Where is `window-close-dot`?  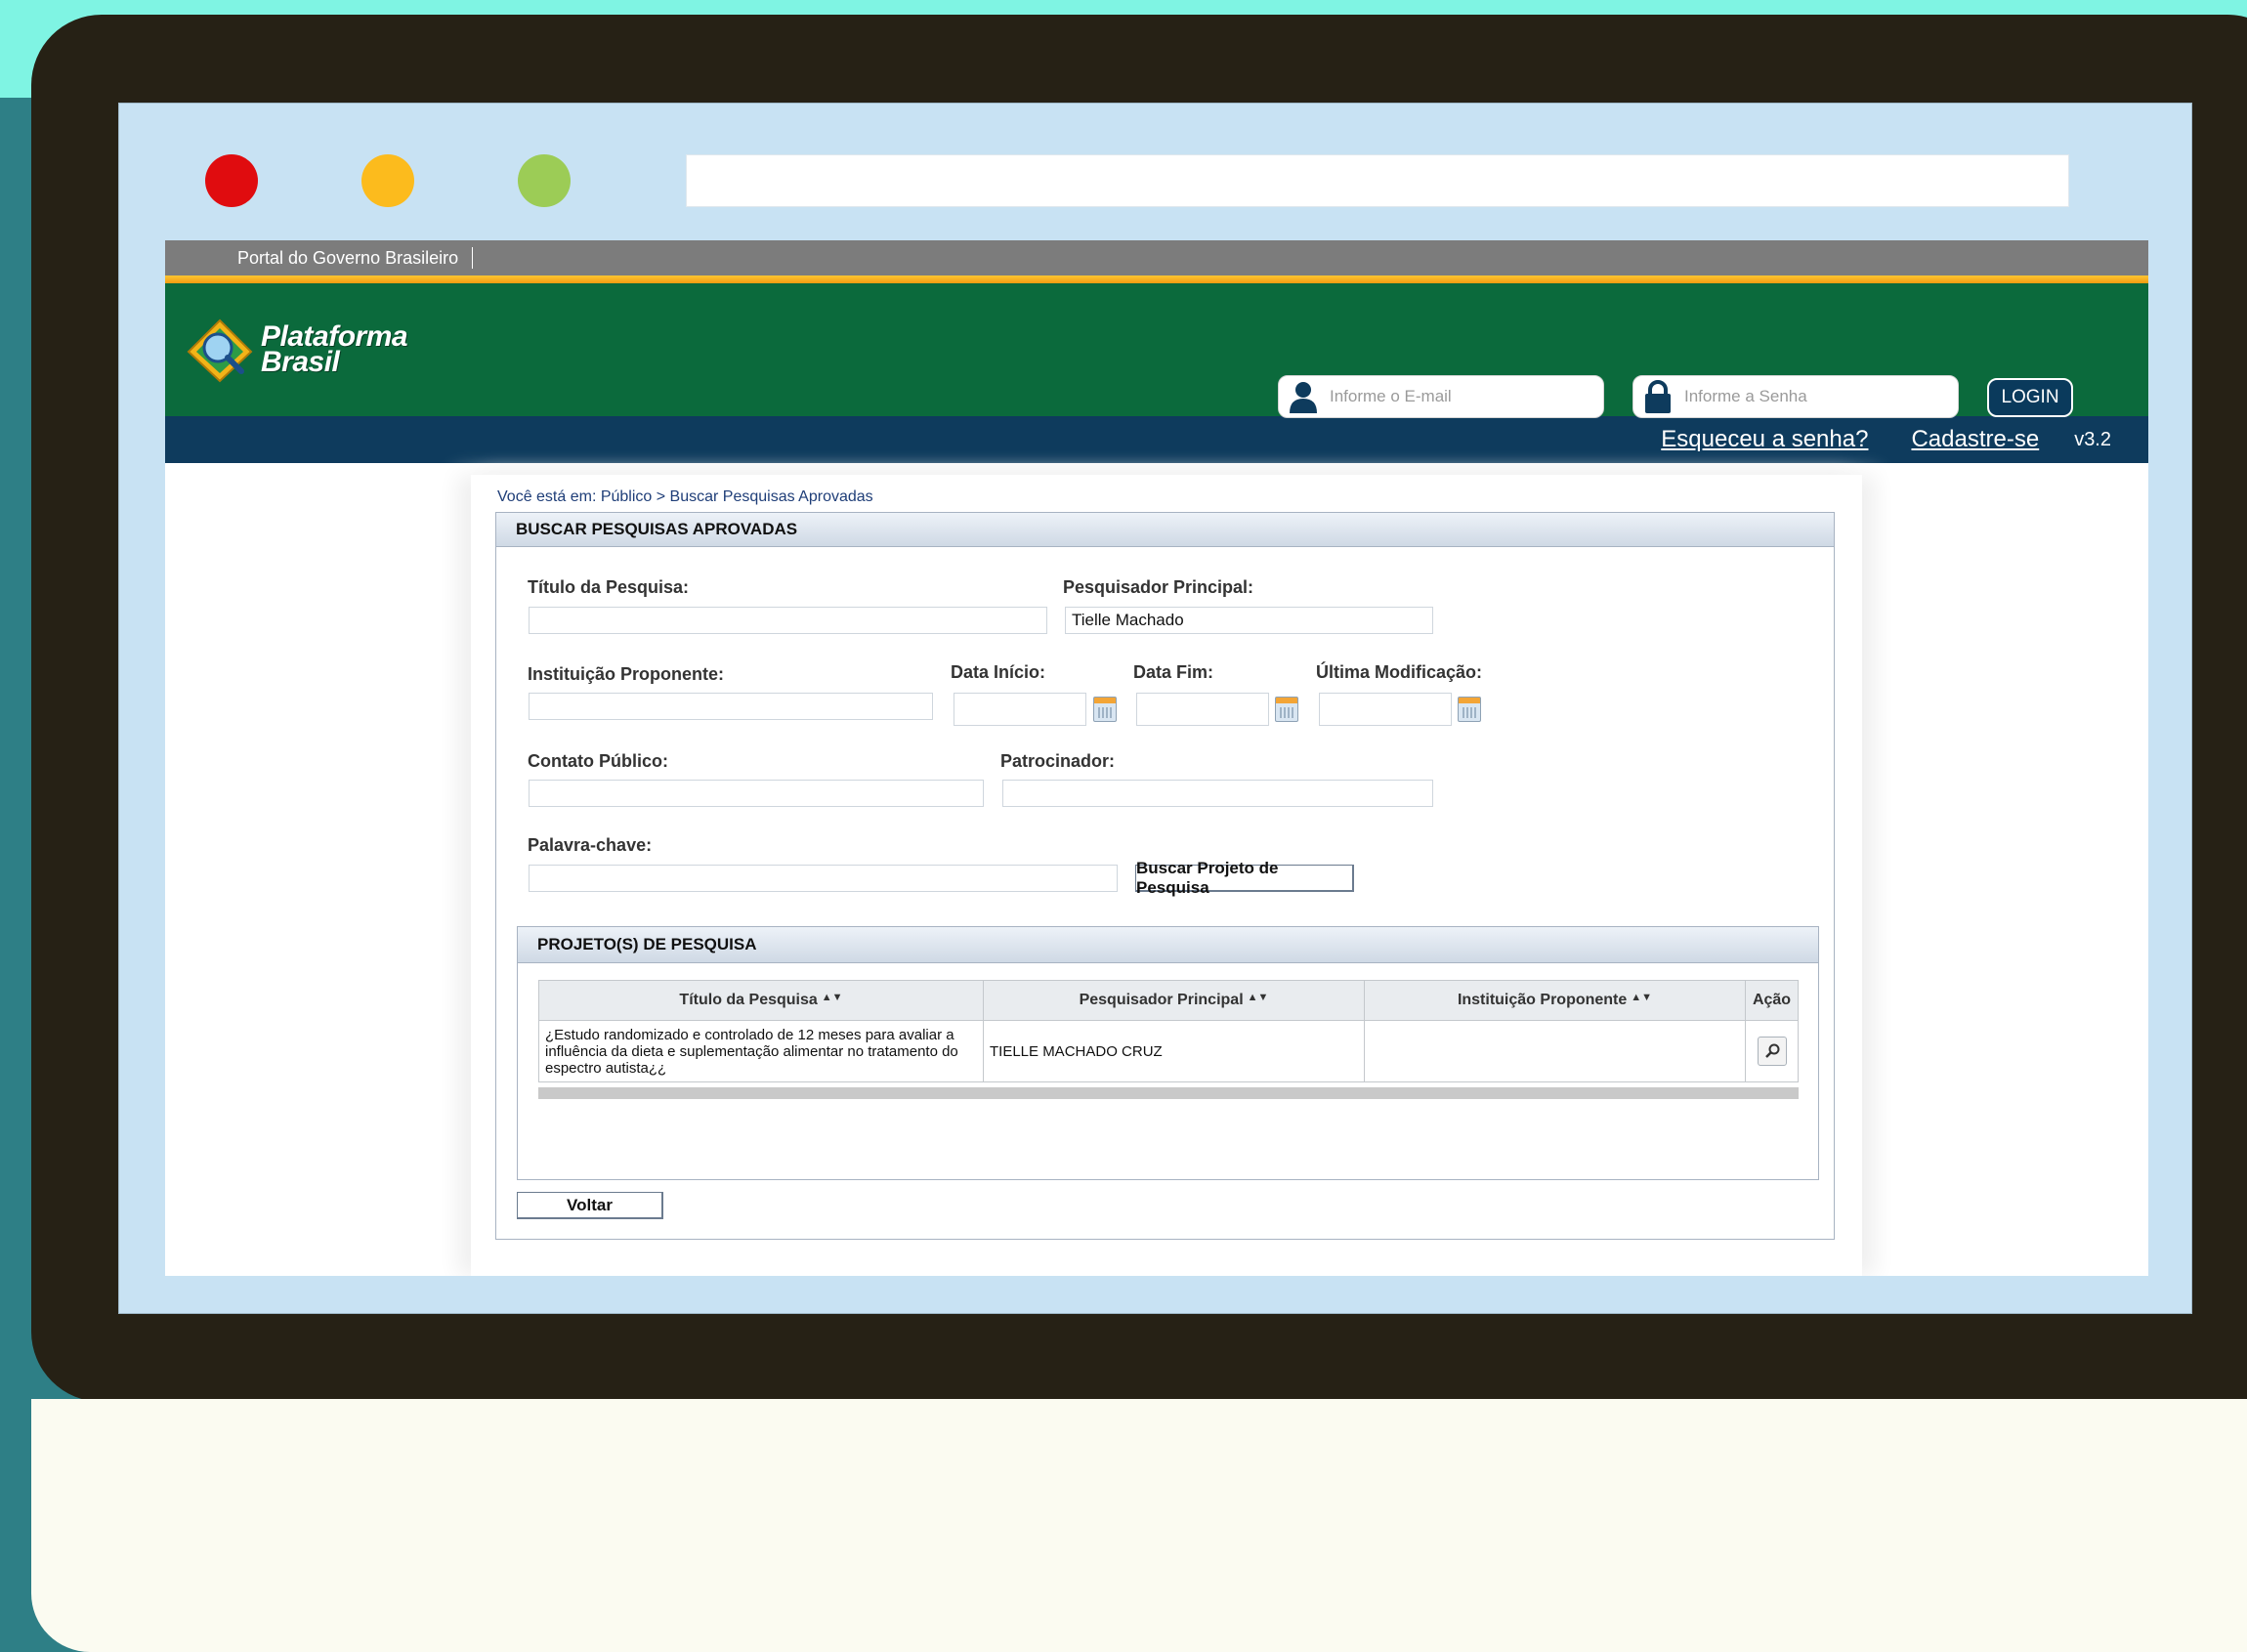
window-close-dot is located at coordinates (231, 180).